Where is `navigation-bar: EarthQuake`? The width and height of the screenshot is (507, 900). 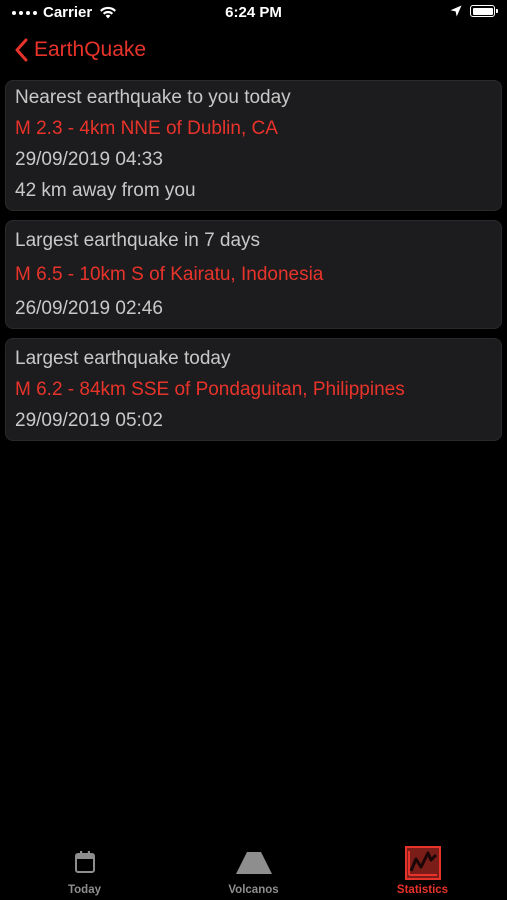 navigation-bar: EarthQuake is located at coordinates (253, 53).